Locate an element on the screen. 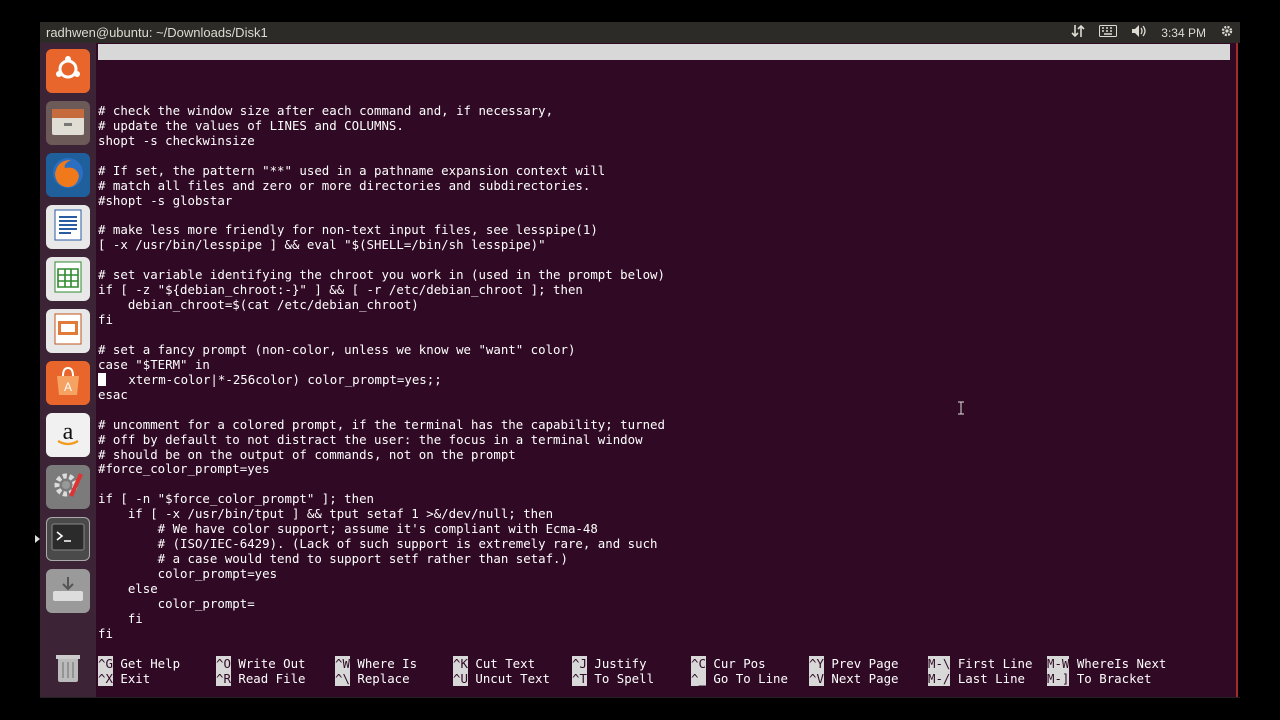 The width and height of the screenshot is (1280, 720). launcher-item-calc is located at coordinates (68, 279).